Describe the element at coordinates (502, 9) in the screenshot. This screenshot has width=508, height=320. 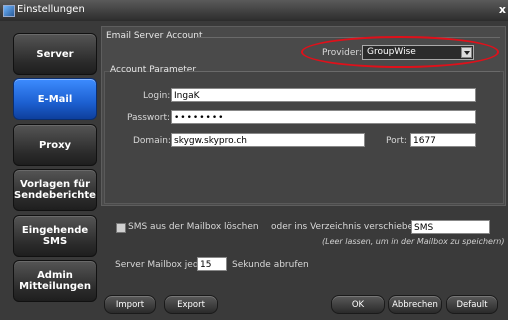
I see `close-icon: x` at that location.